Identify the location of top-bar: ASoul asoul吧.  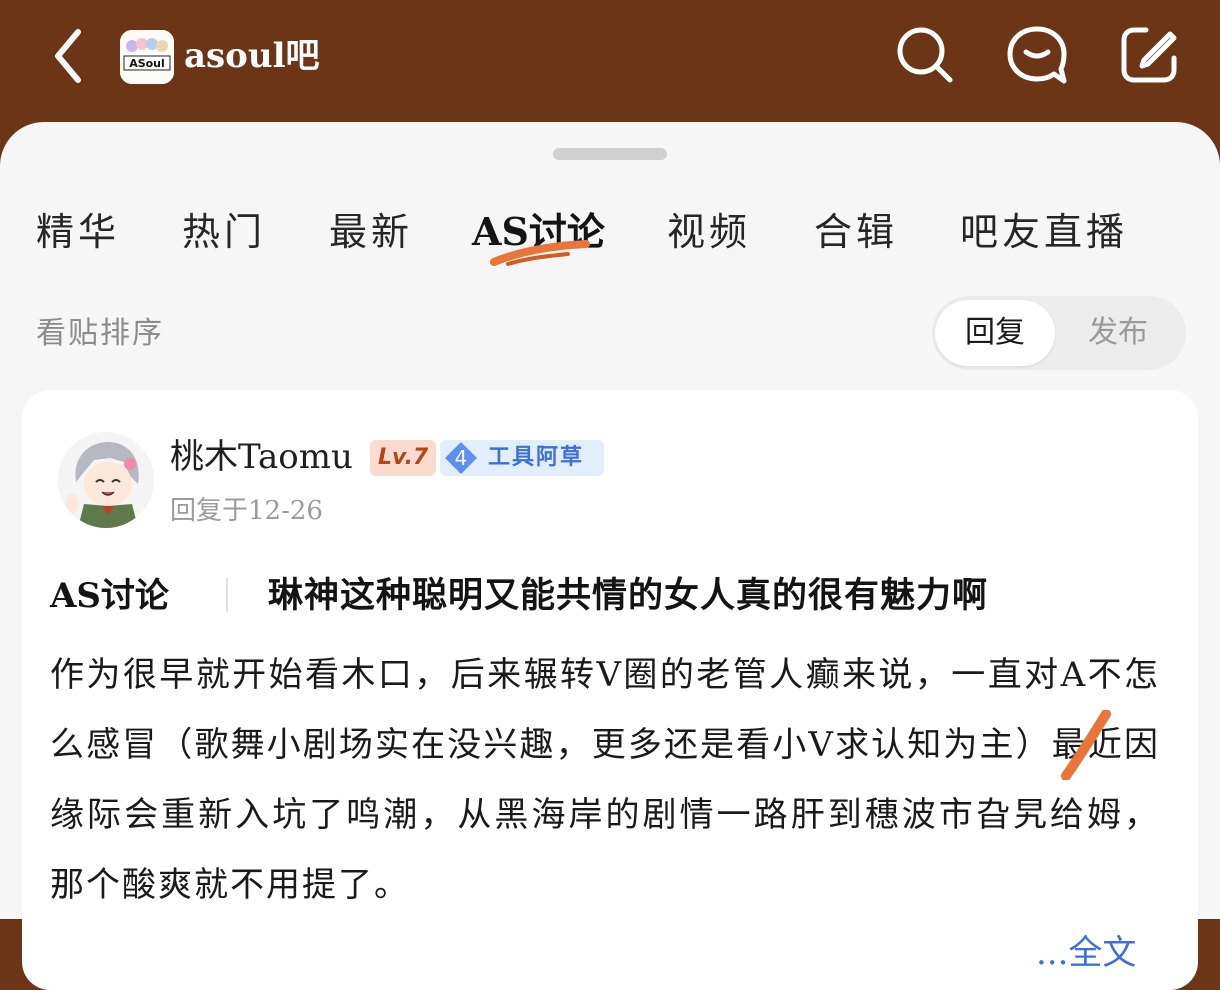
(610, 61).